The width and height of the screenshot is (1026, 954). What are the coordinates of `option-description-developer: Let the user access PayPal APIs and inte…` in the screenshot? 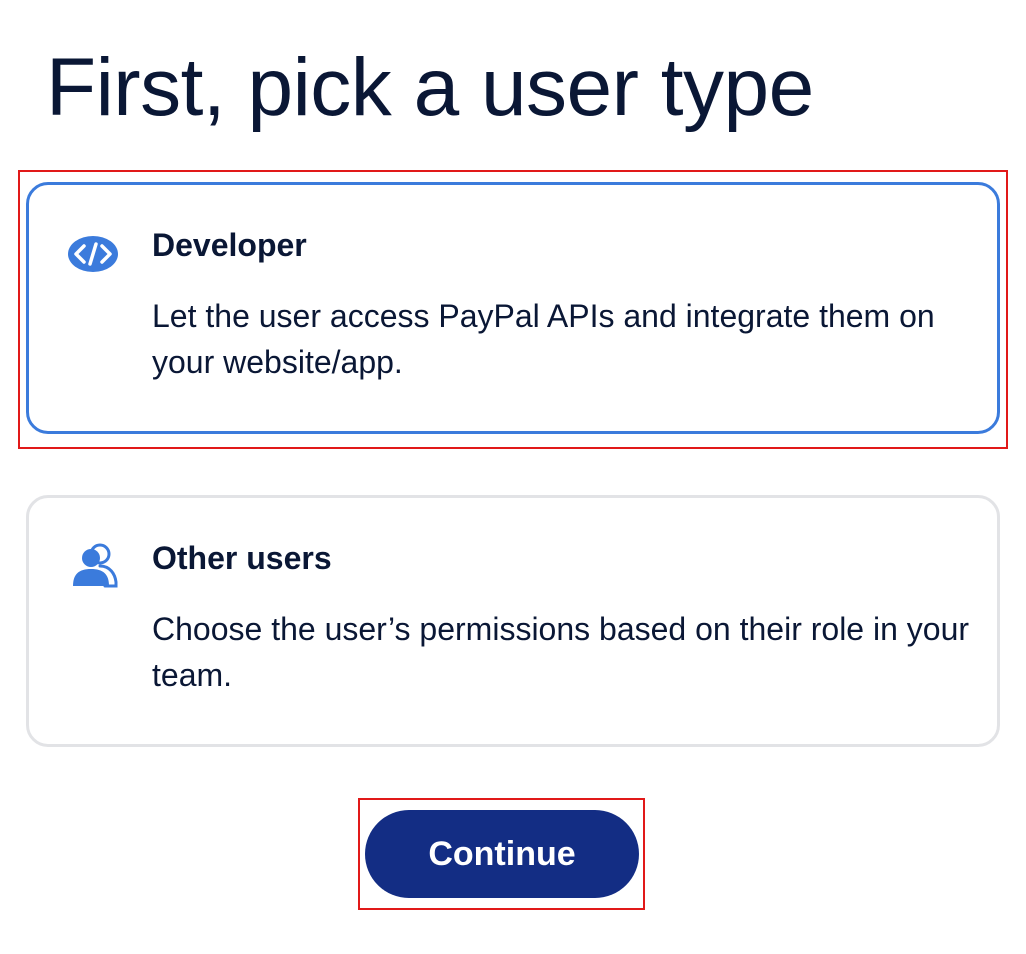 It's located at (543, 339).